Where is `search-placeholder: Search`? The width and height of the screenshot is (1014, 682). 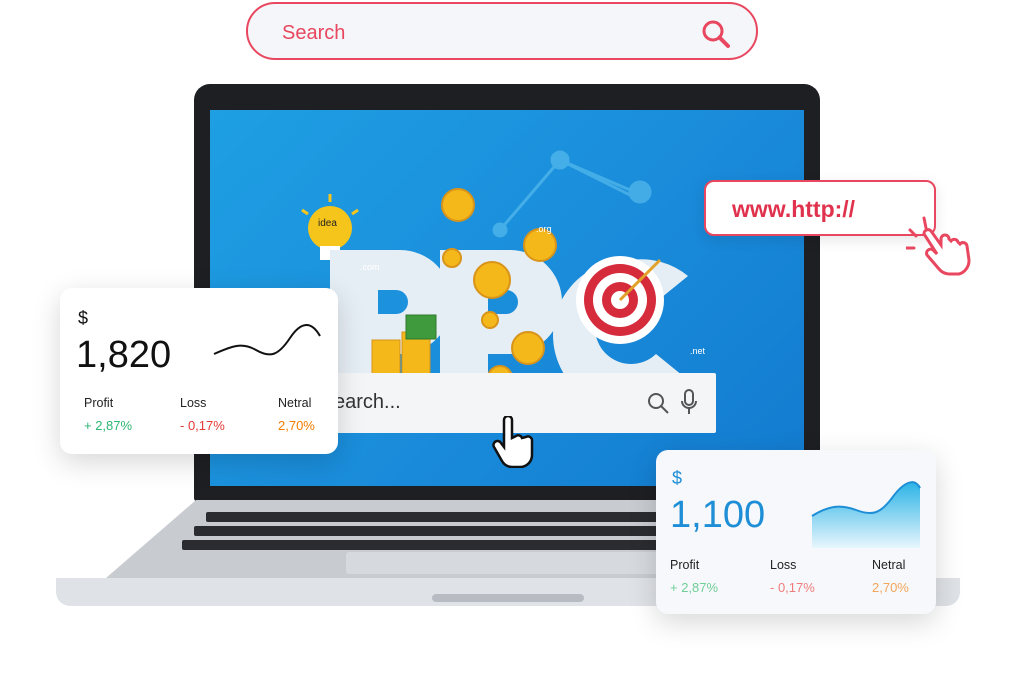 search-placeholder: Search is located at coordinates (314, 33).